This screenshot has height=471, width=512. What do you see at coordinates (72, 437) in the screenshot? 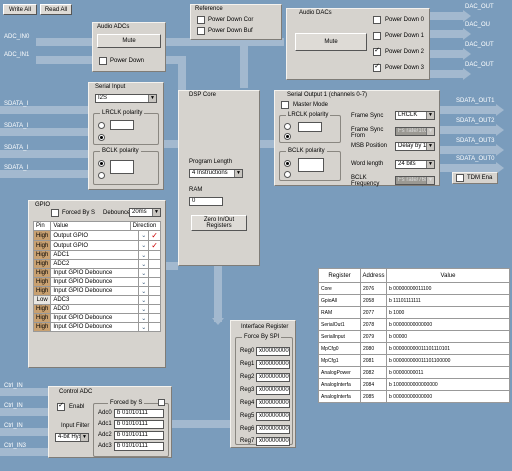
I see `input-filter-select: 4-bit Hyst ▼` at bounding box center [72, 437].